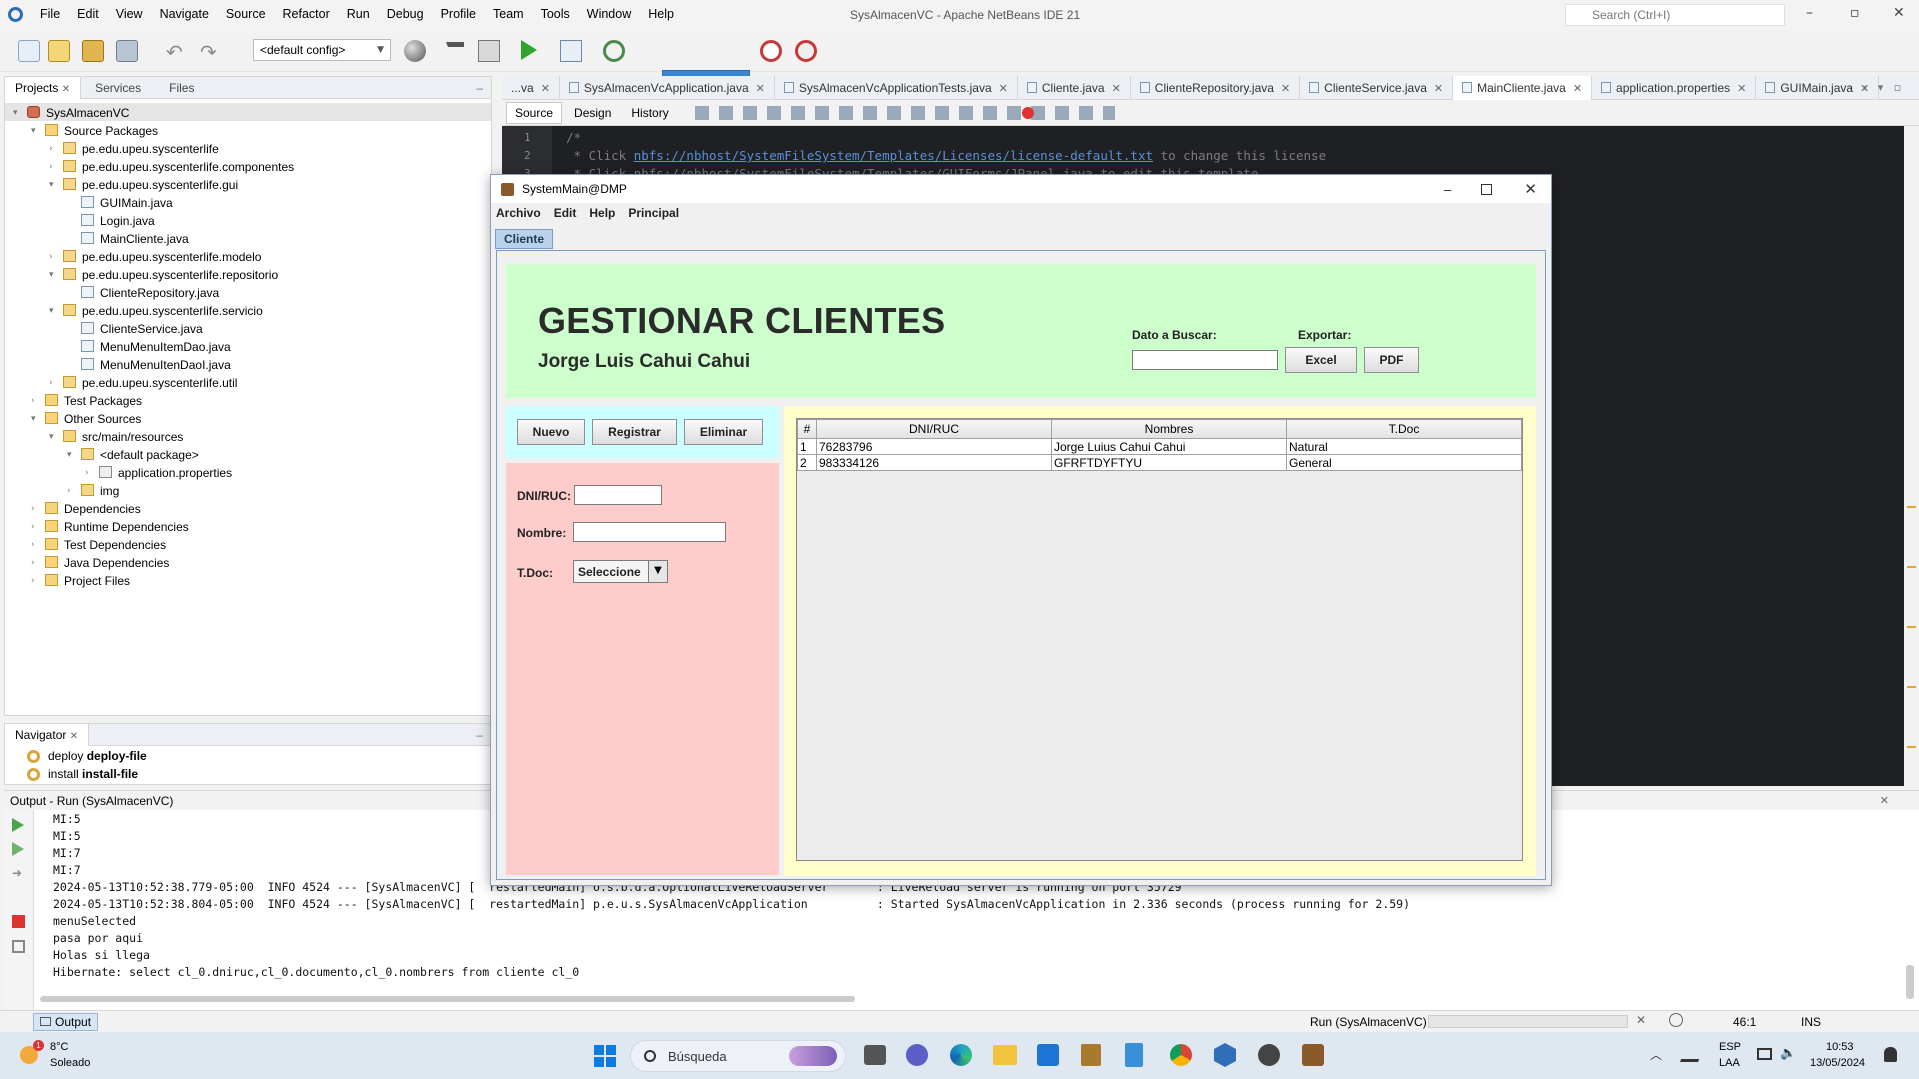 This screenshot has width=1919, height=1079. Describe the element at coordinates (181, 88) in the screenshot. I see `tab-files: Files` at that location.